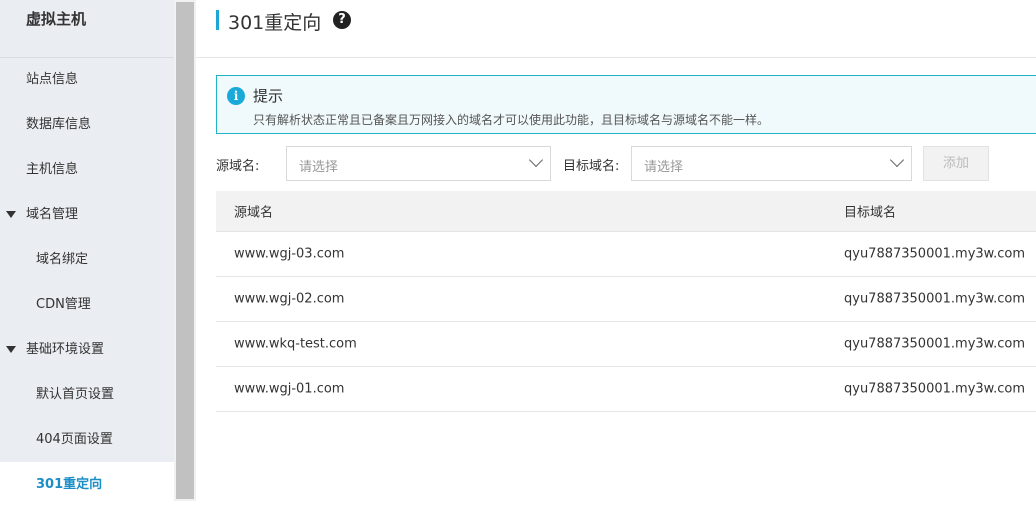  What do you see at coordinates (217, 20) in the screenshot?
I see `title-accent-bar` at bounding box center [217, 20].